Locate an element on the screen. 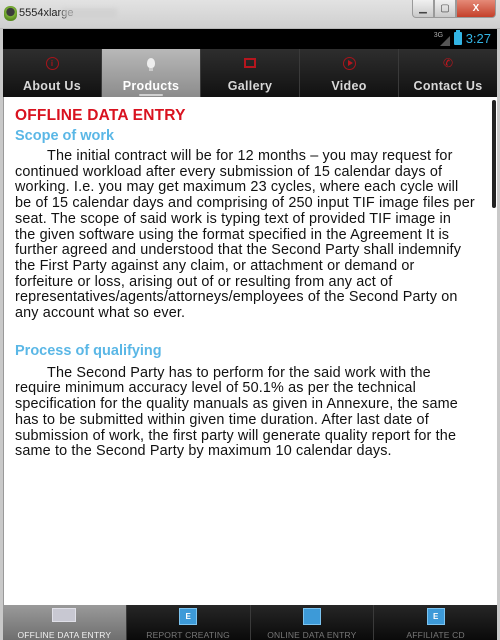 The width and height of the screenshot is (500, 640). tab-label: Products is located at coordinates (151, 86).